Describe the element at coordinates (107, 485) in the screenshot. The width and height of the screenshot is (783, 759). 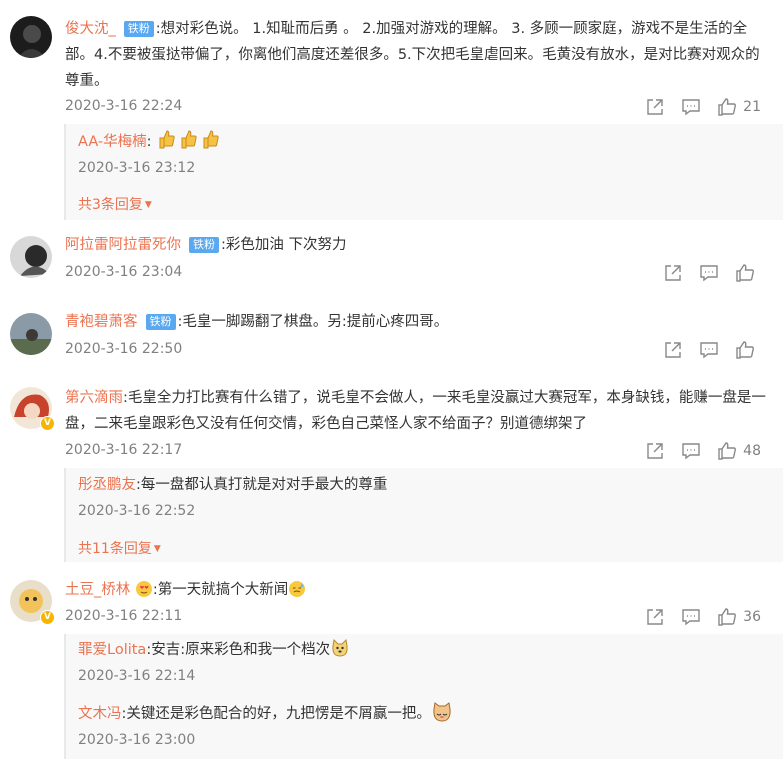
I see `reply-username: 彤丞鹏友` at that location.